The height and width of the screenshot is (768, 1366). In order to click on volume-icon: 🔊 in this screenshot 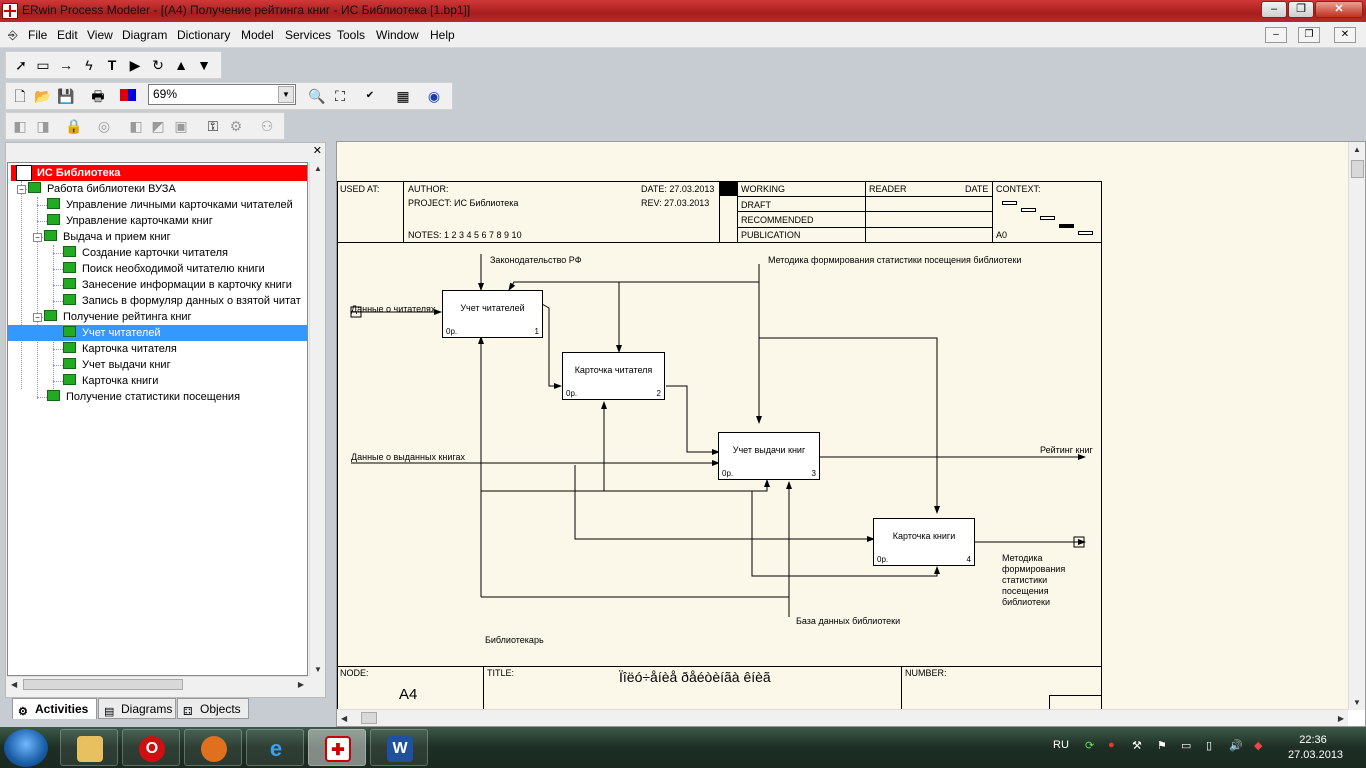, I will do `click(1236, 745)`.